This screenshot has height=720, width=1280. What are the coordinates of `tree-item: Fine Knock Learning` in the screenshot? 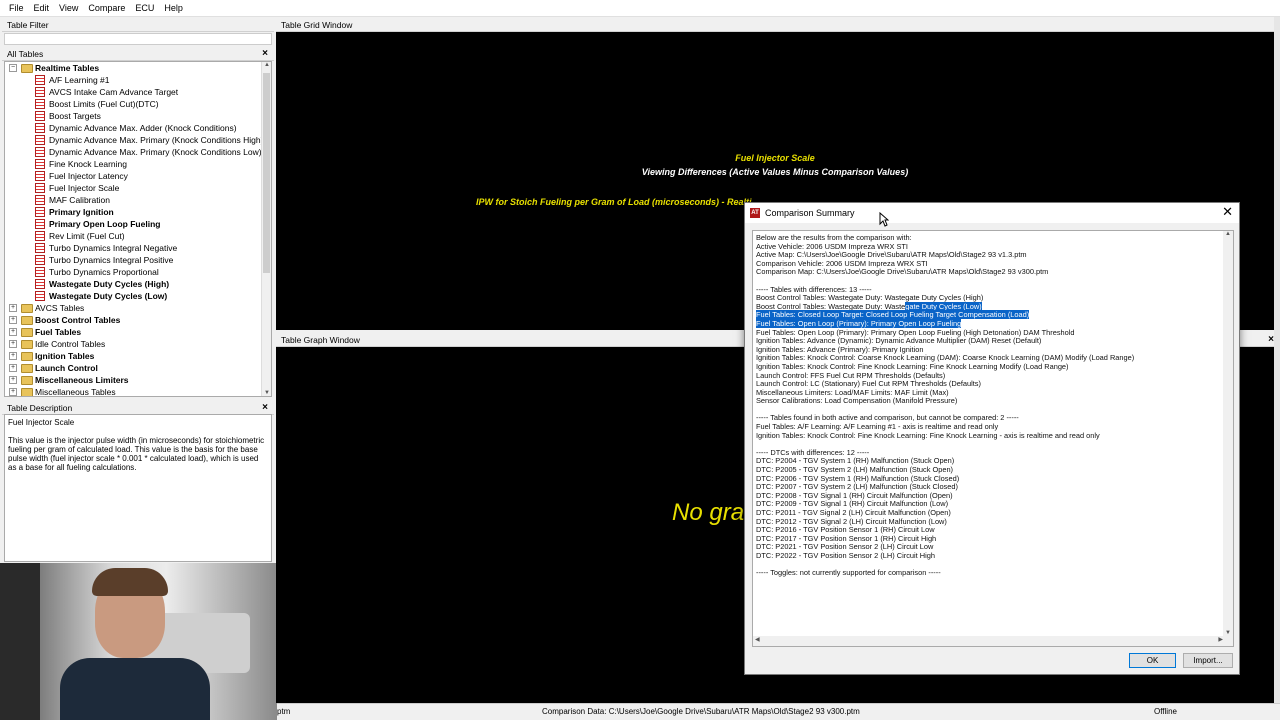 It's located at (133, 164).